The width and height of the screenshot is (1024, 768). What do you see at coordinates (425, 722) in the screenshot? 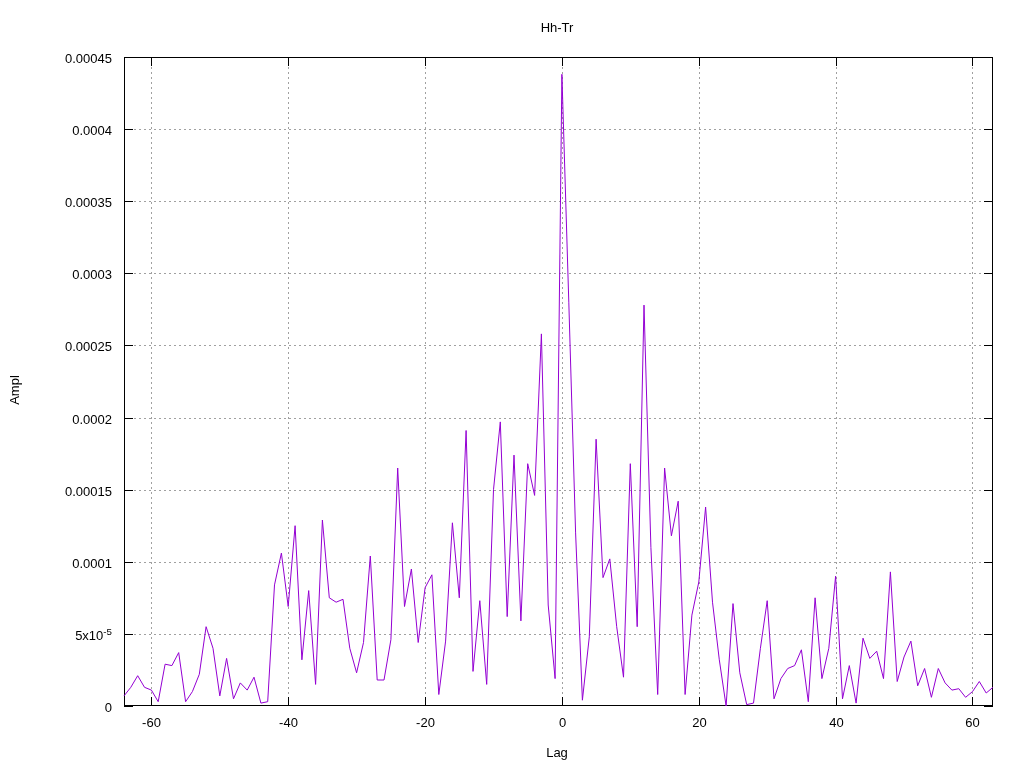
I see `x-tick-label: -20` at bounding box center [425, 722].